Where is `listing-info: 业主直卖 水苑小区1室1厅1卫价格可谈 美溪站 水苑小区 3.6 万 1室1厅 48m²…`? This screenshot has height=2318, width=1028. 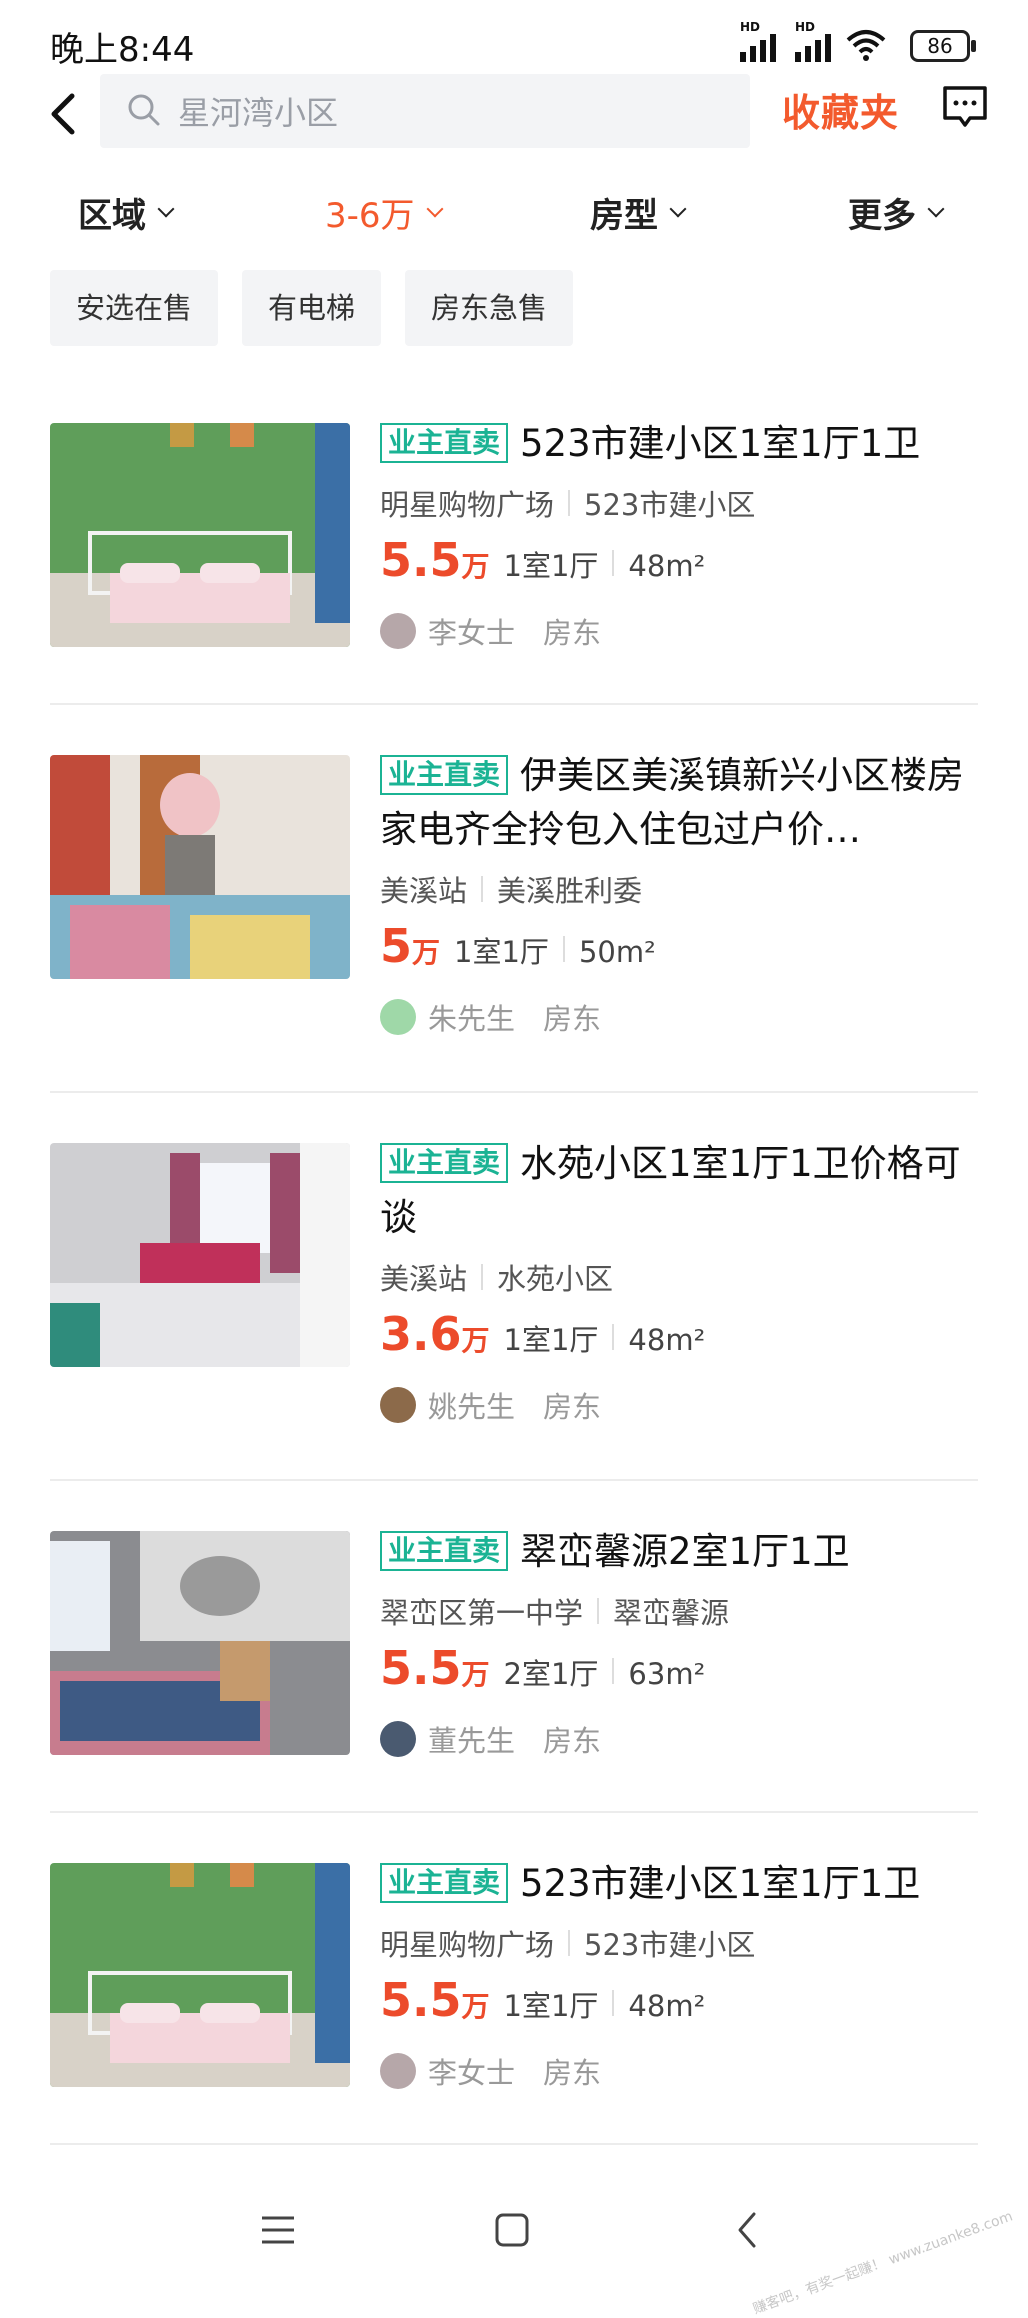
listing-info: 业主直卖 水苑小区1室1厅1卫价格可谈 美溪站 水苑小区 3.6 万 1室1厅 48m²… is located at coordinates (680, 1283).